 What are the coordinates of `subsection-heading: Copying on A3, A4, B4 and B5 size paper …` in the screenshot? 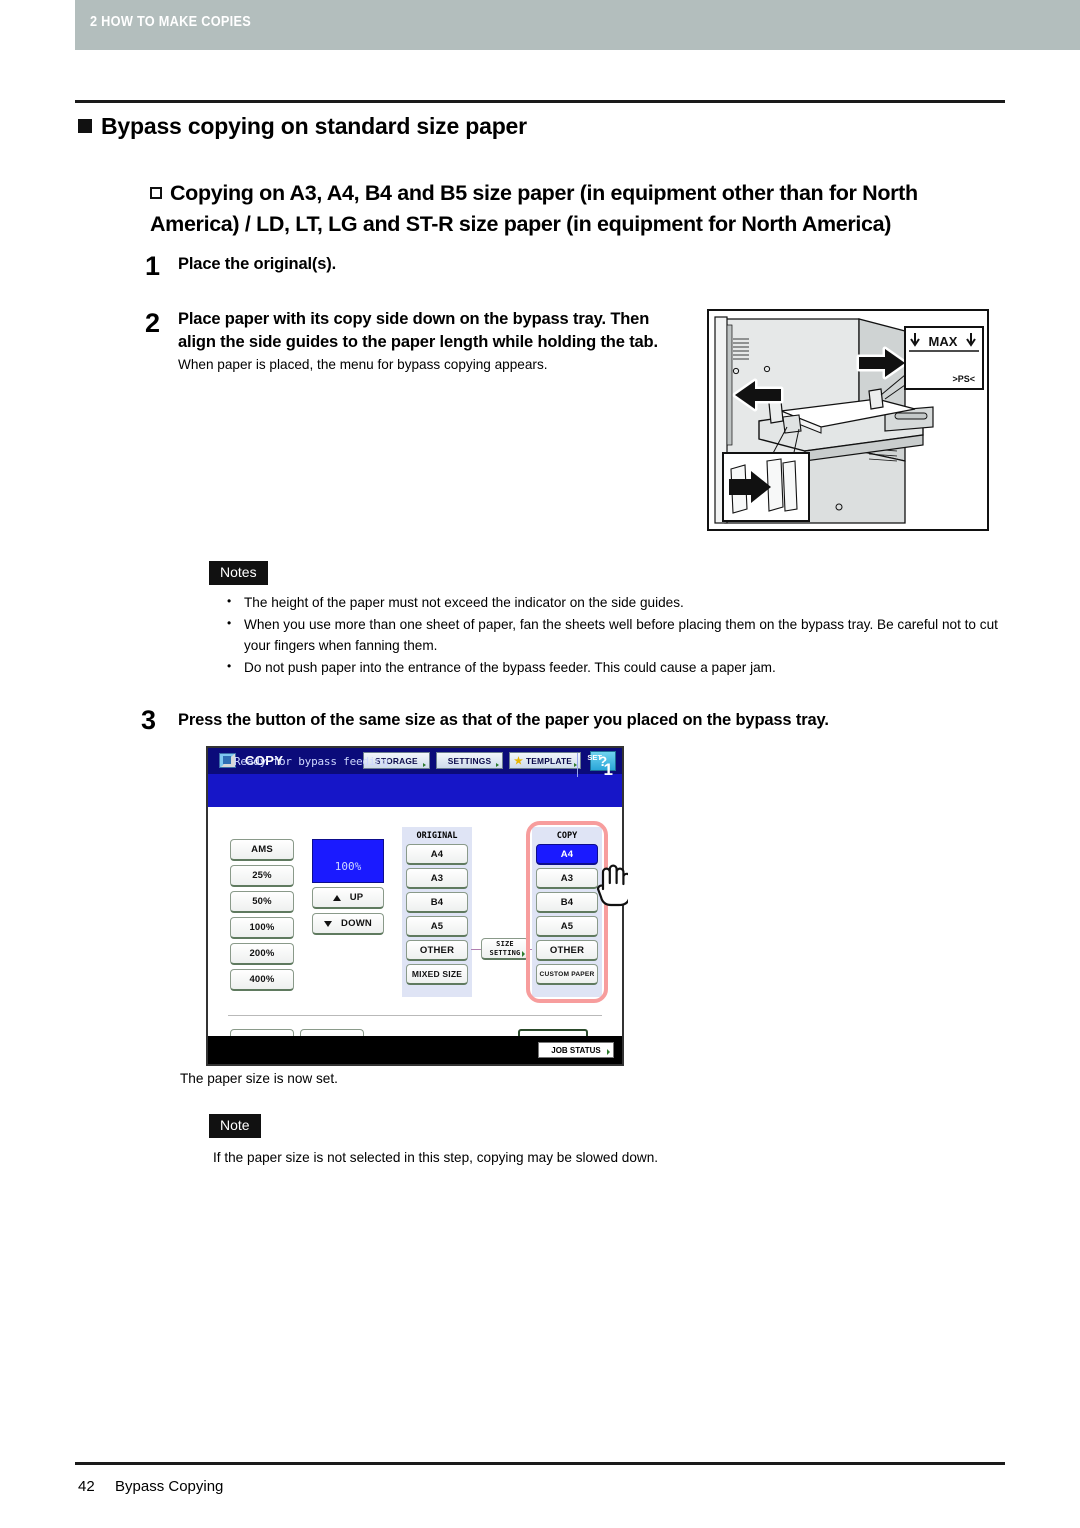 It's located at (580, 208).